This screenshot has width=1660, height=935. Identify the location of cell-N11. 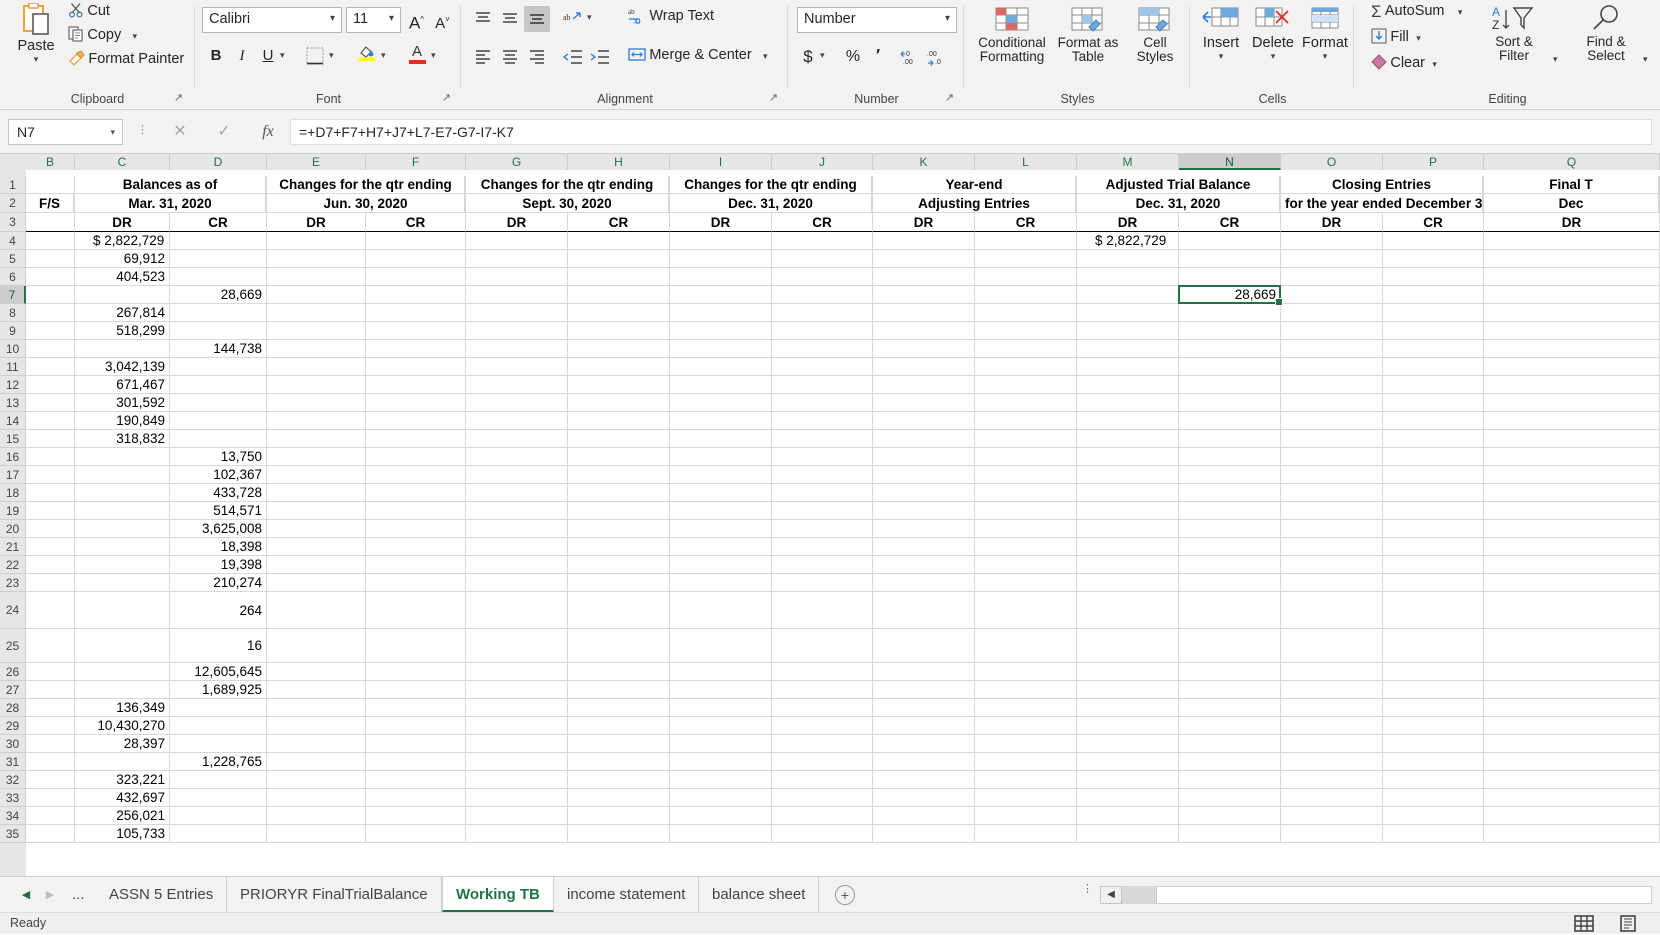
(1230, 367).